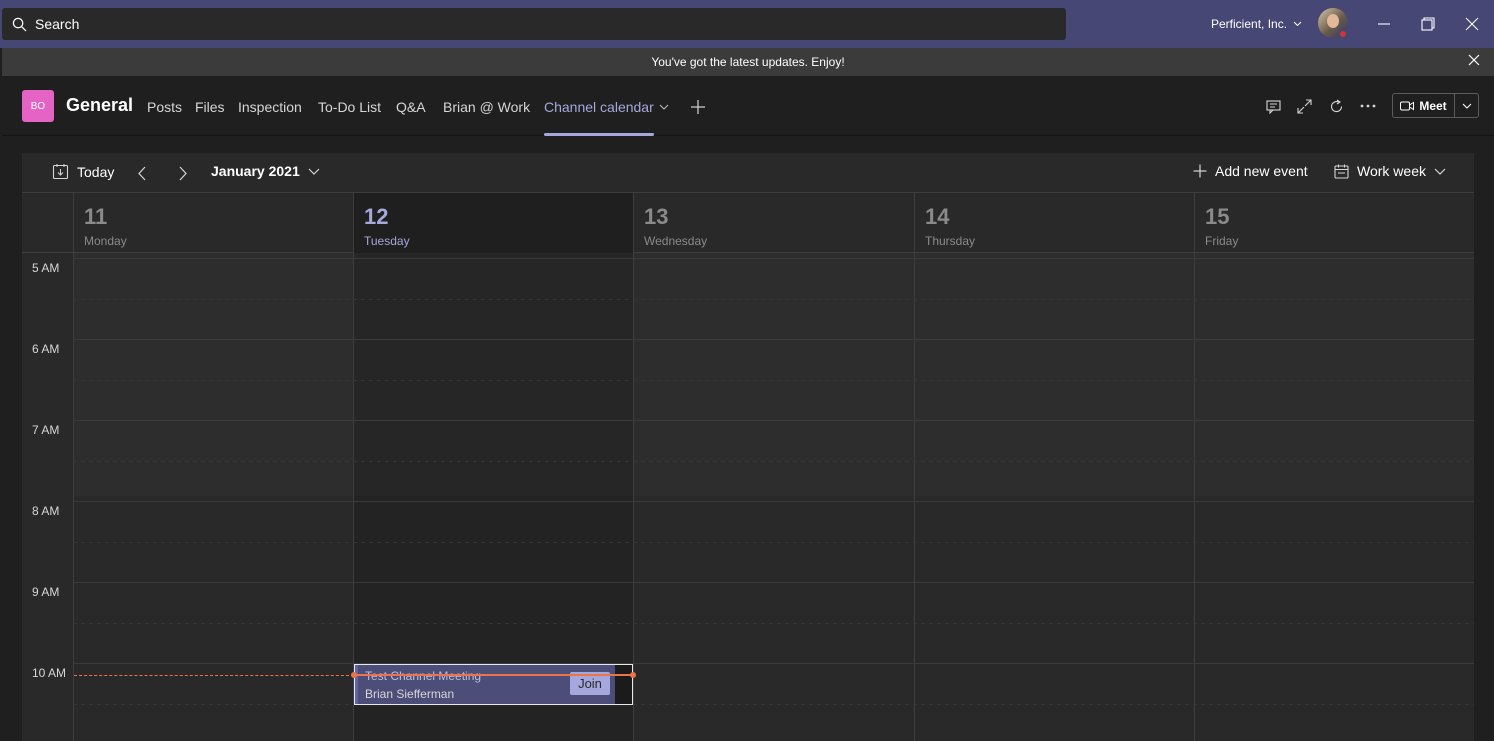 Image resolution: width=1494 pixels, height=741 pixels. I want to click on day-name: Wednesday, so click(676, 241).